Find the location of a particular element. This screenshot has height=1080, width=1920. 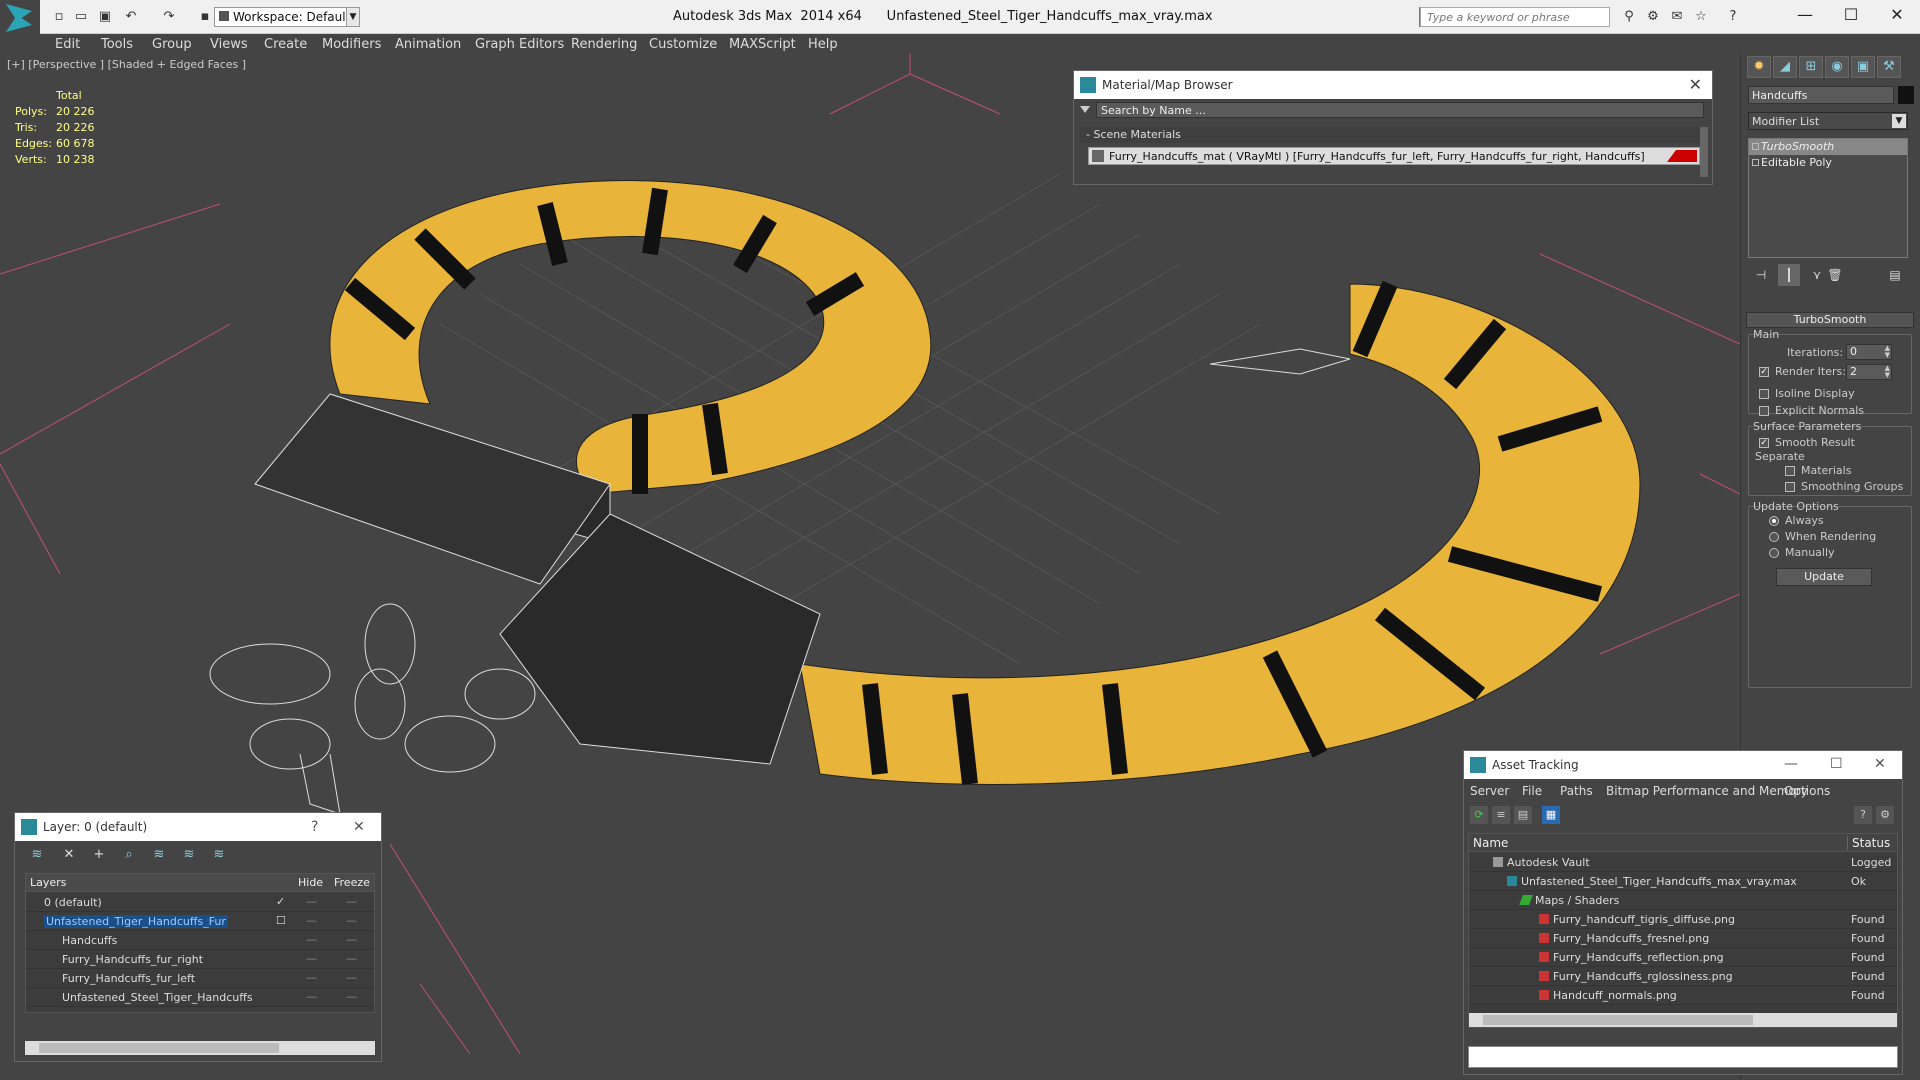

stack-item-editable-poly: Editable Poly is located at coordinates (1828, 163).